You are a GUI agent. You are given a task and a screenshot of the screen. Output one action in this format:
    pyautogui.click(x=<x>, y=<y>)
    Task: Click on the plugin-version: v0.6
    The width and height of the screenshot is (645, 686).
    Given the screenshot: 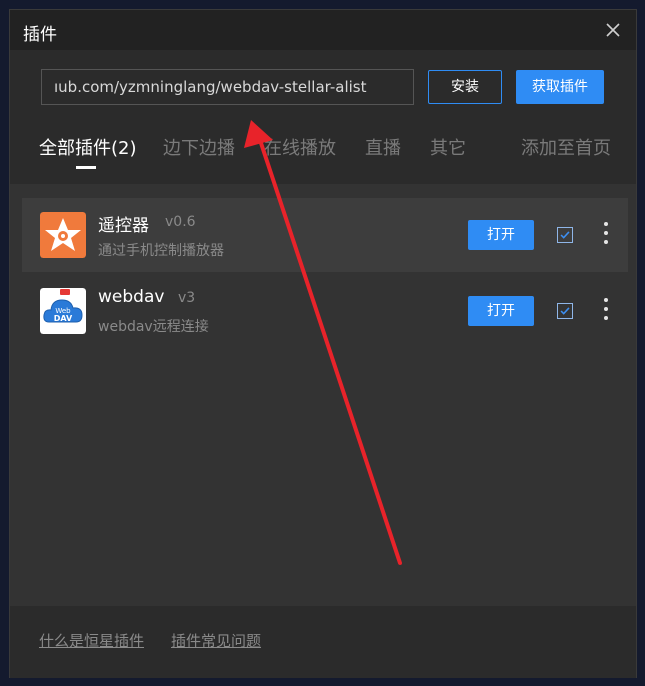 What is the action you would take?
    pyautogui.click(x=180, y=222)
    